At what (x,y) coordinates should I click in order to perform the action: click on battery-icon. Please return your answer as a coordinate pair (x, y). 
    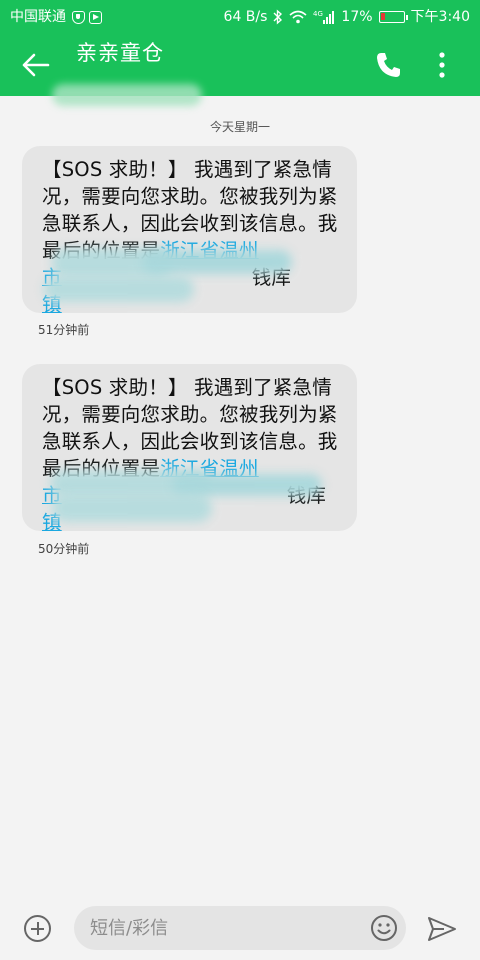
    Looking at the image, I should click on (393, 17).